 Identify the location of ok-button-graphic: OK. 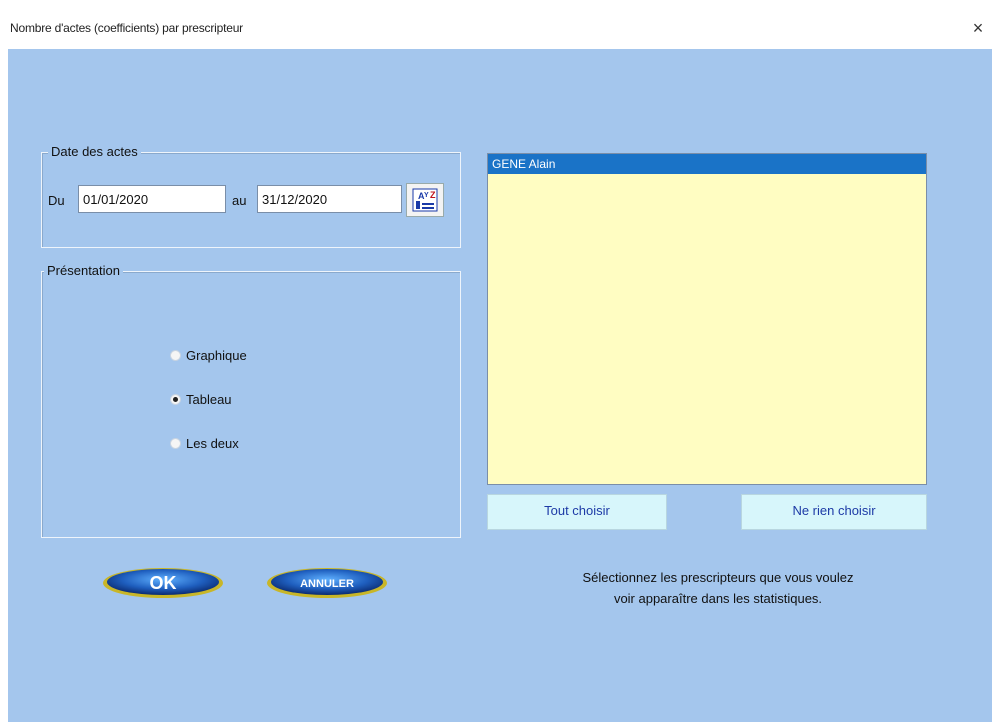
(163, 583).